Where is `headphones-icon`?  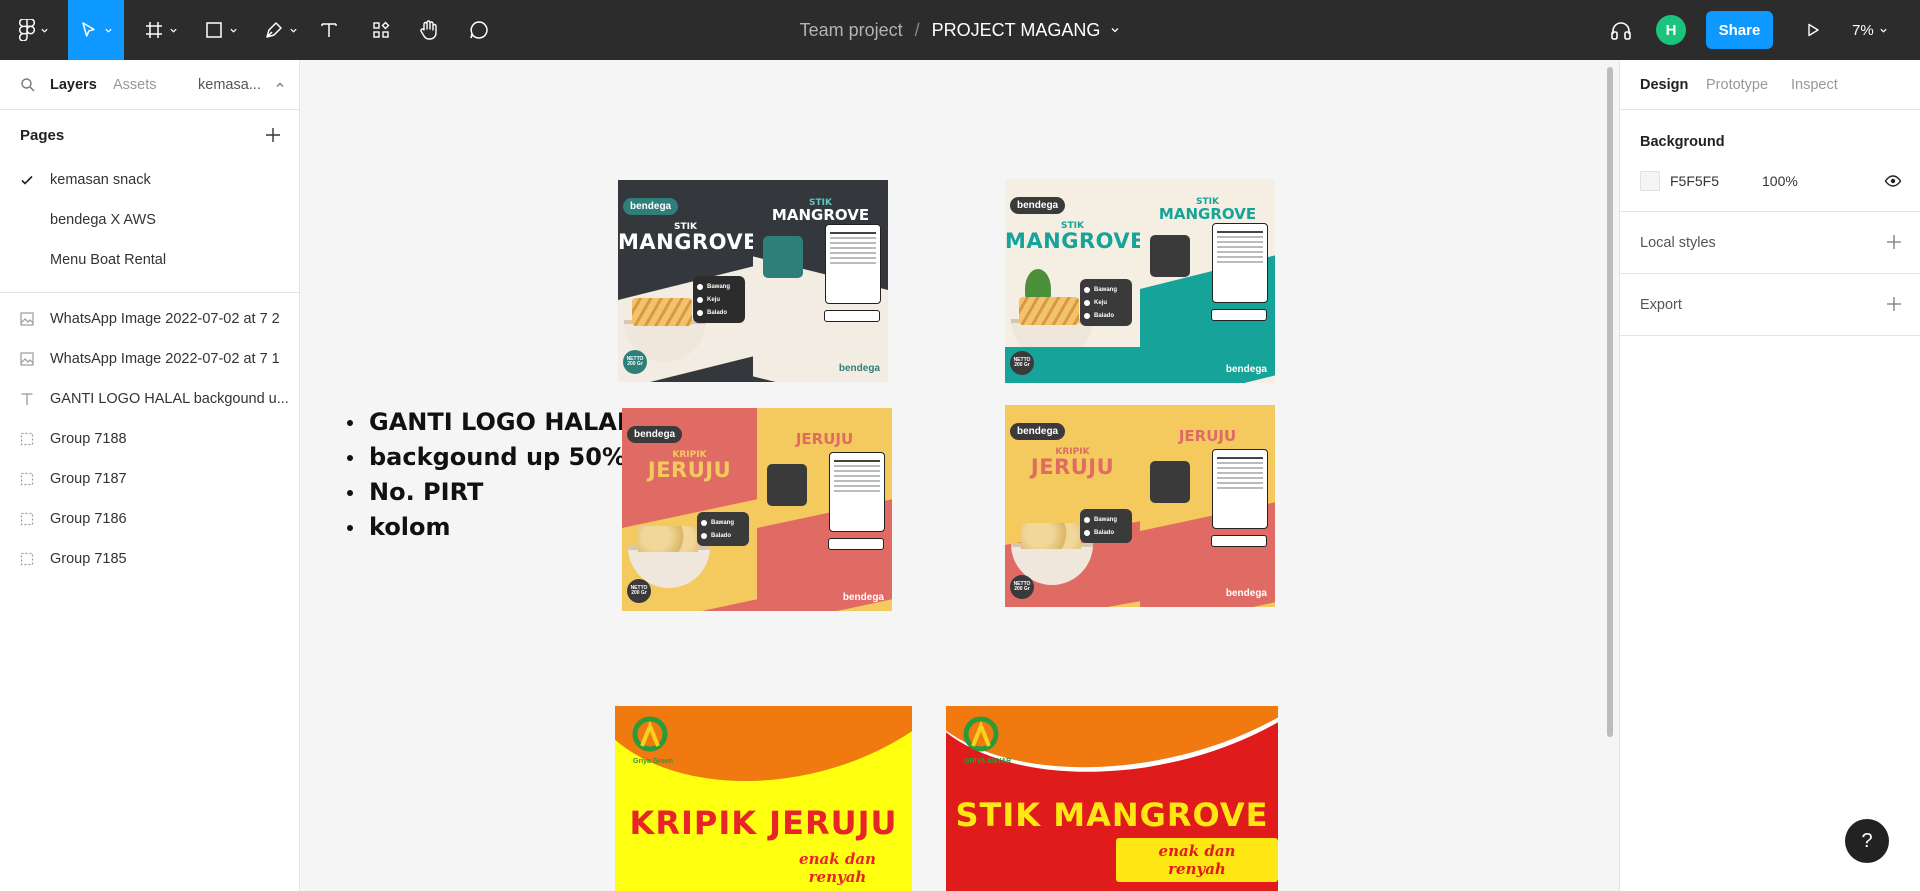
headphones-icon is located at coordinates (1621, 31).